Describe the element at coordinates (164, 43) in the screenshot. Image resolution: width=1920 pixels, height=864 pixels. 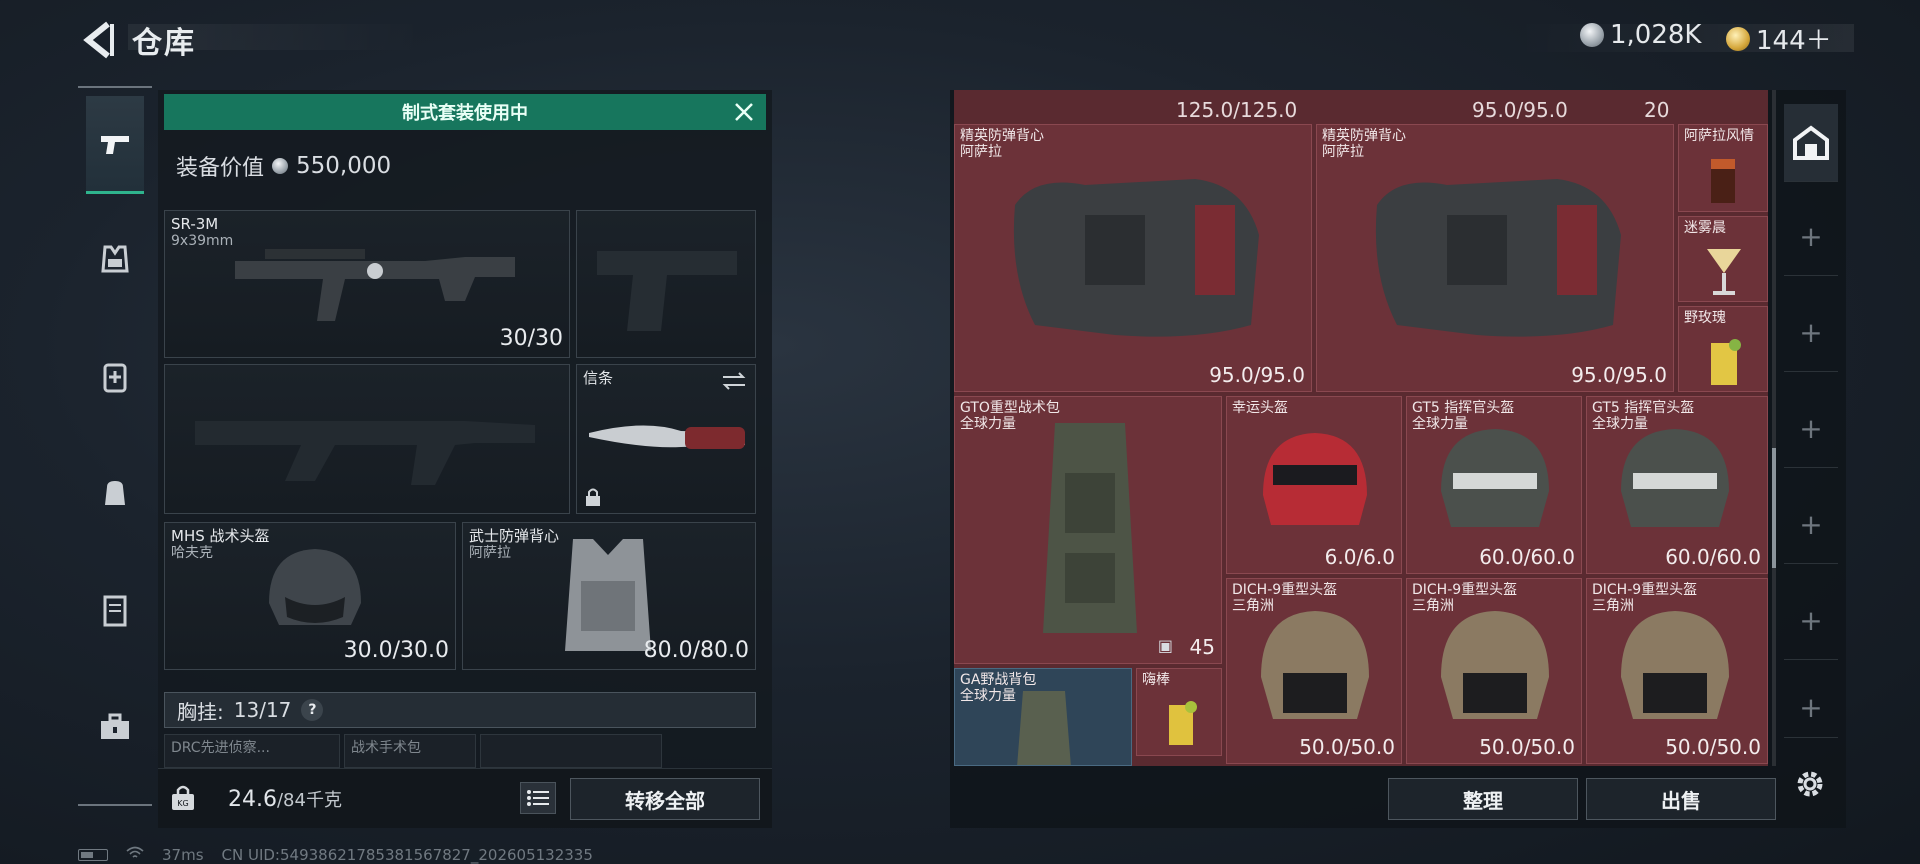
I see `page-title: 仓库` at that location.